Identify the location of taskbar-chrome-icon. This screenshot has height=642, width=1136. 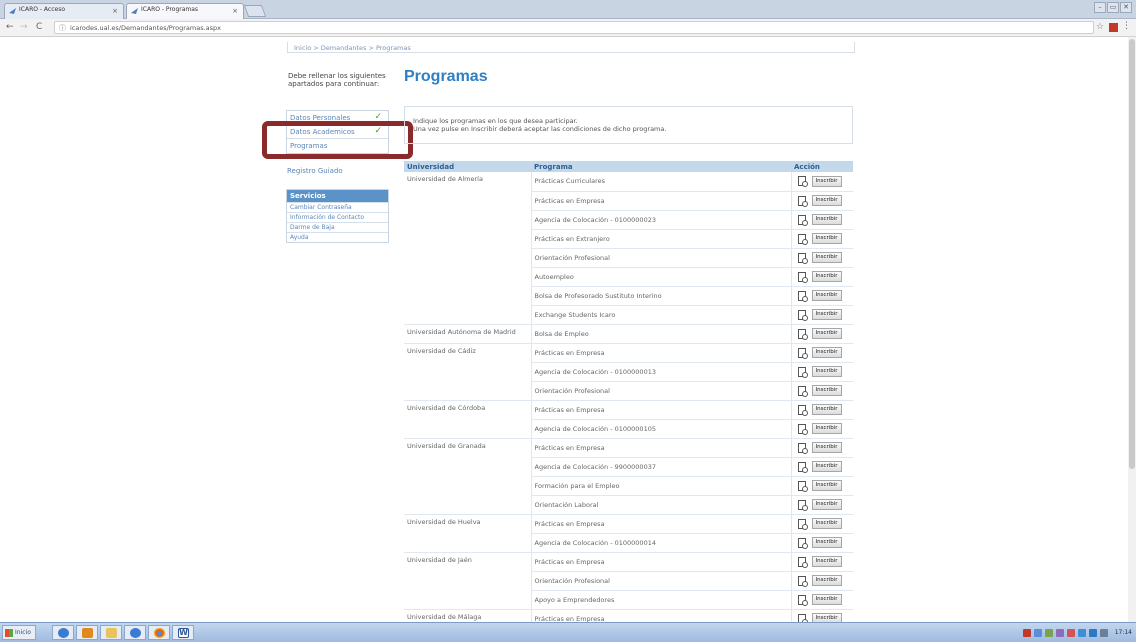
(159, 632).